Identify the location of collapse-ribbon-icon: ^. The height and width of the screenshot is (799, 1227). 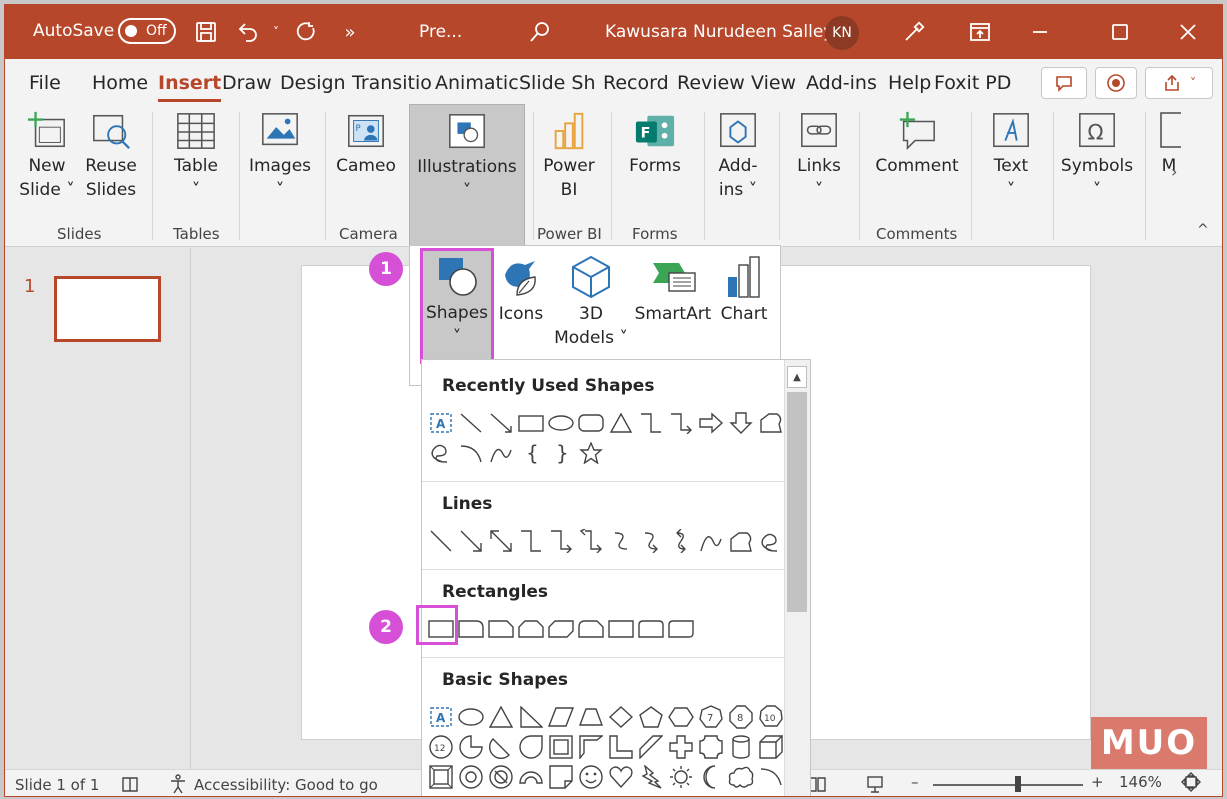
(1203, 230).